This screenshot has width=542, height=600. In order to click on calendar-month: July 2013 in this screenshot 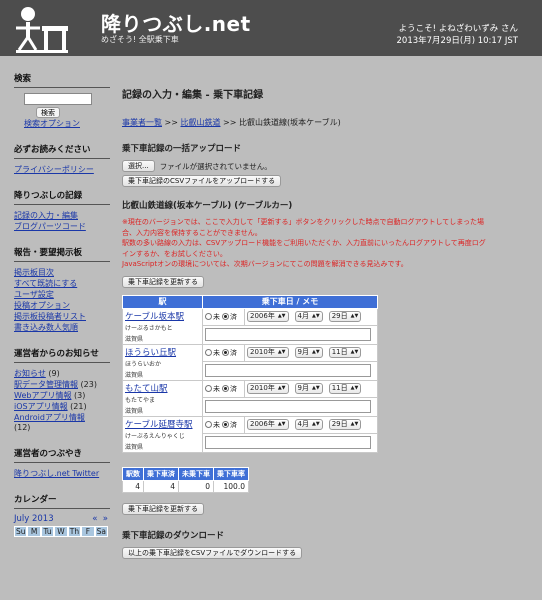, I will do `click(34, 519)`.